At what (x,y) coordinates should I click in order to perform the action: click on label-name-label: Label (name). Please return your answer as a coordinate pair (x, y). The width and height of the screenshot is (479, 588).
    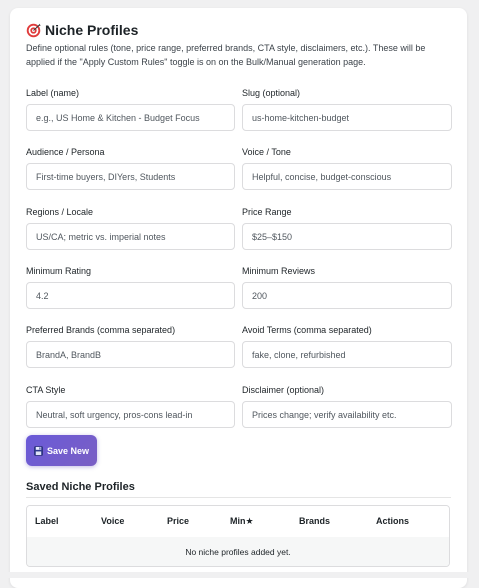
    Looking at the image, I should click on (53, 93).